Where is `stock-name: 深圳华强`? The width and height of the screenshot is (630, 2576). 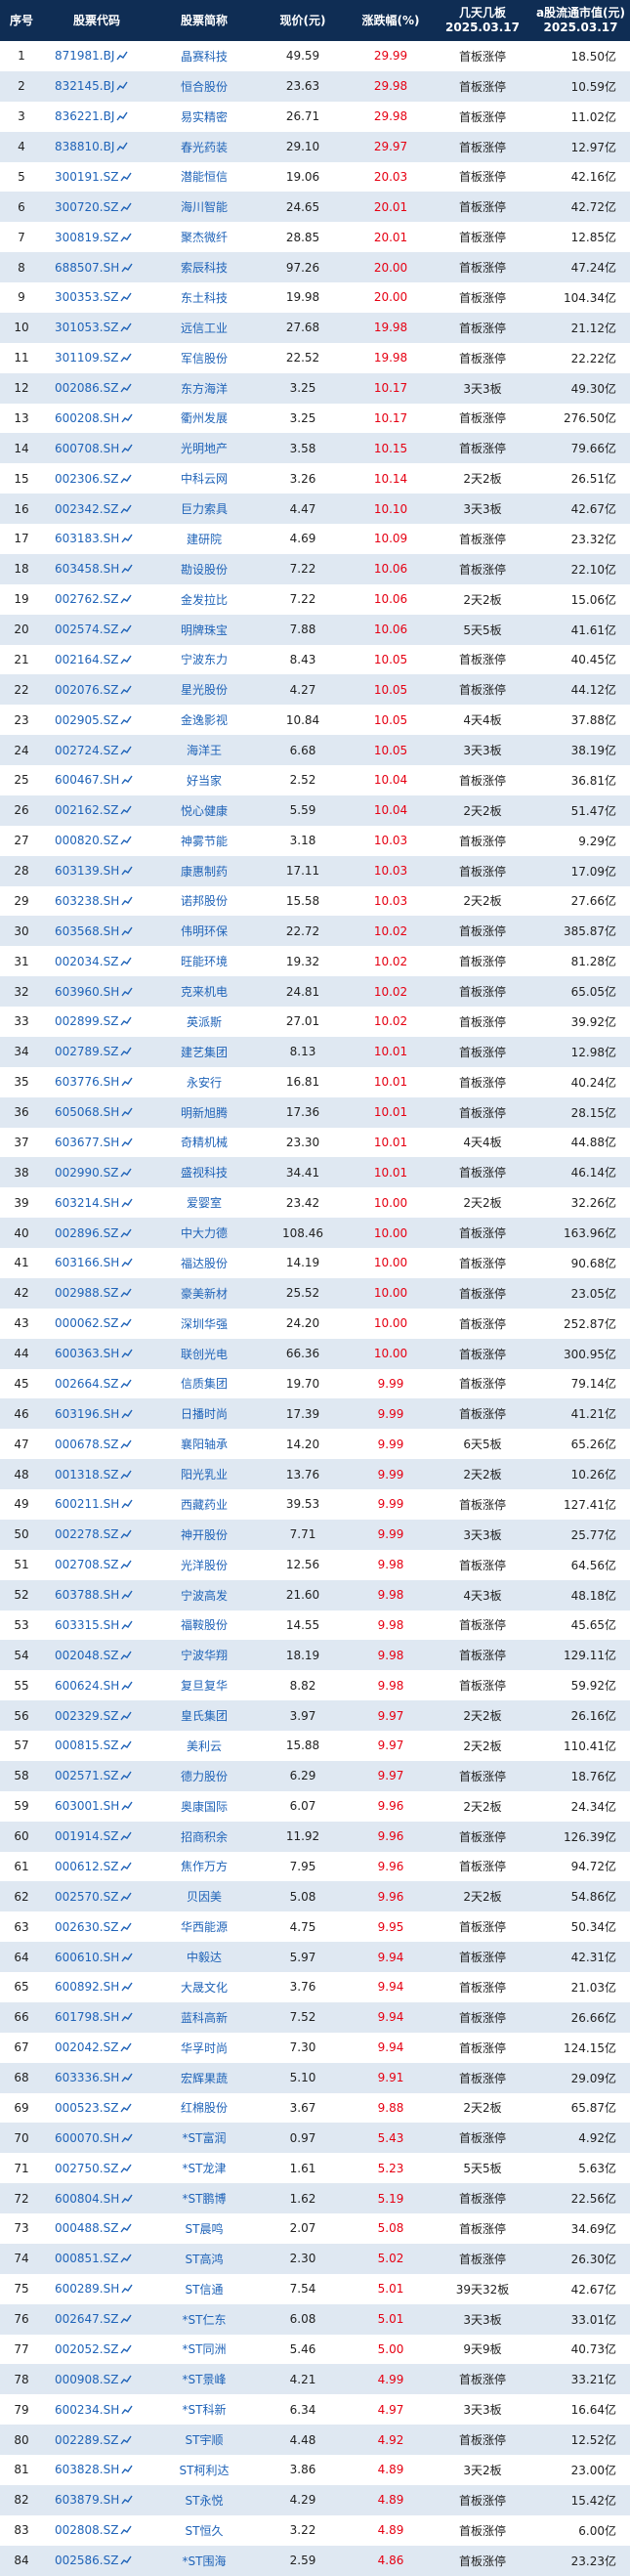 stock-name: 深圳华强 is located at coordinates (204, 1324).